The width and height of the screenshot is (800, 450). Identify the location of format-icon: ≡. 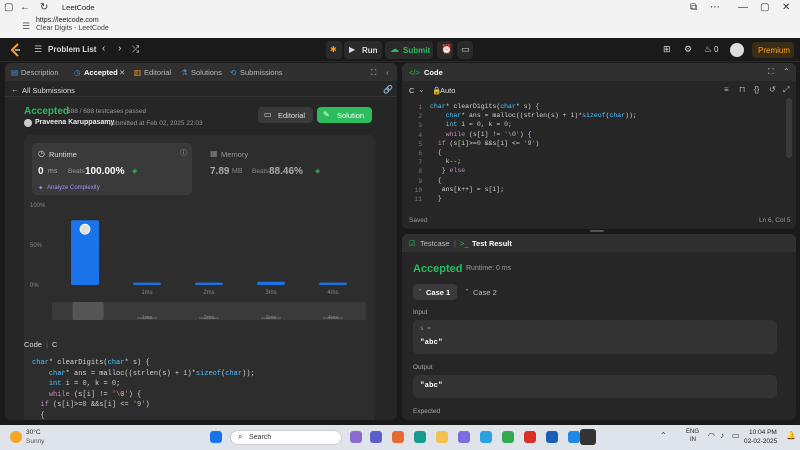
(726, 89).